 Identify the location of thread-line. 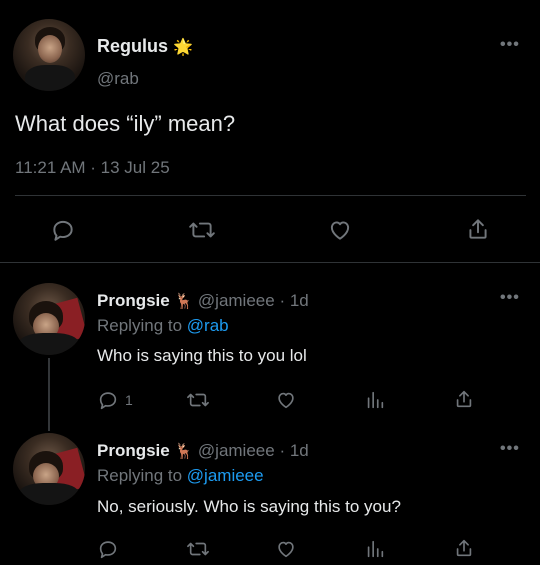
(49, 394).